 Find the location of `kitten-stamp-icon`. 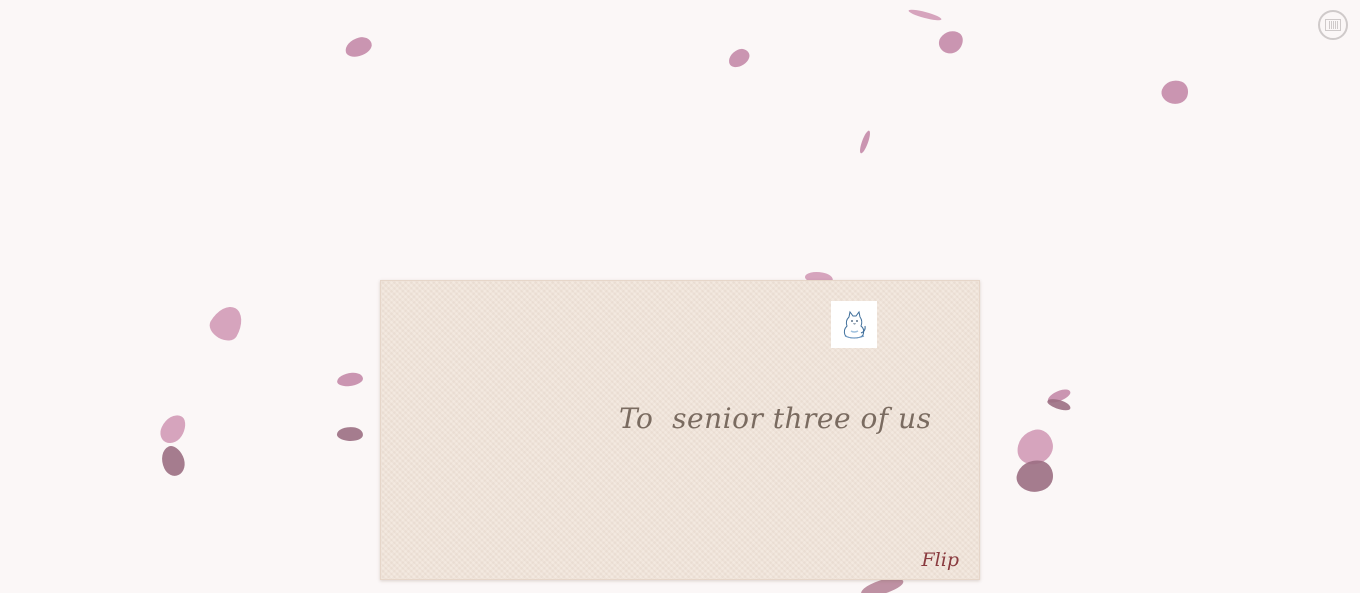

kitten-stamp-icon is located at coordinates (854, 324).